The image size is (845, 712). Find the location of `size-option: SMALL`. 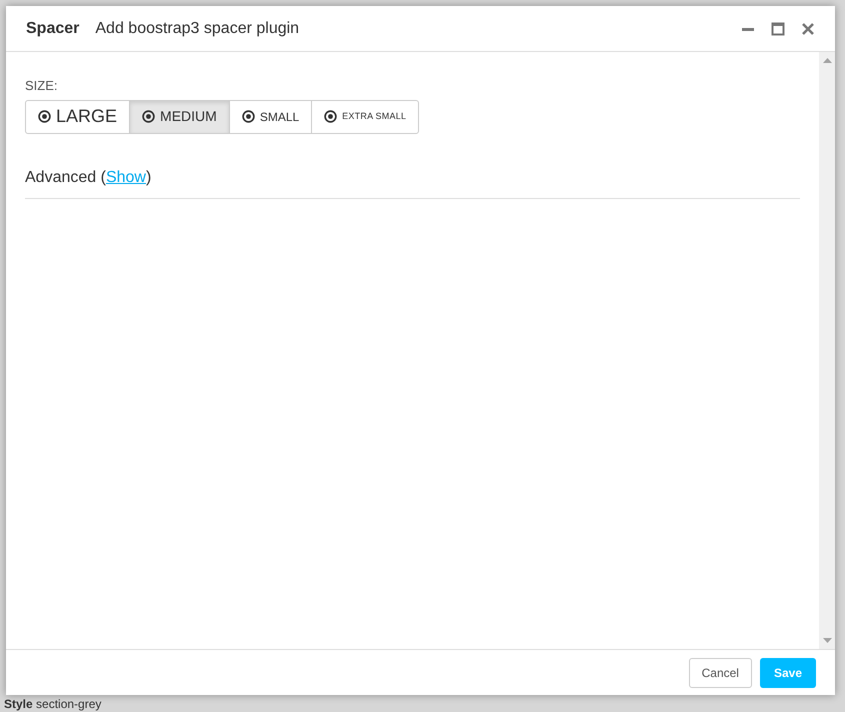

size-option: SMALL is located at coordinates (270, 117).